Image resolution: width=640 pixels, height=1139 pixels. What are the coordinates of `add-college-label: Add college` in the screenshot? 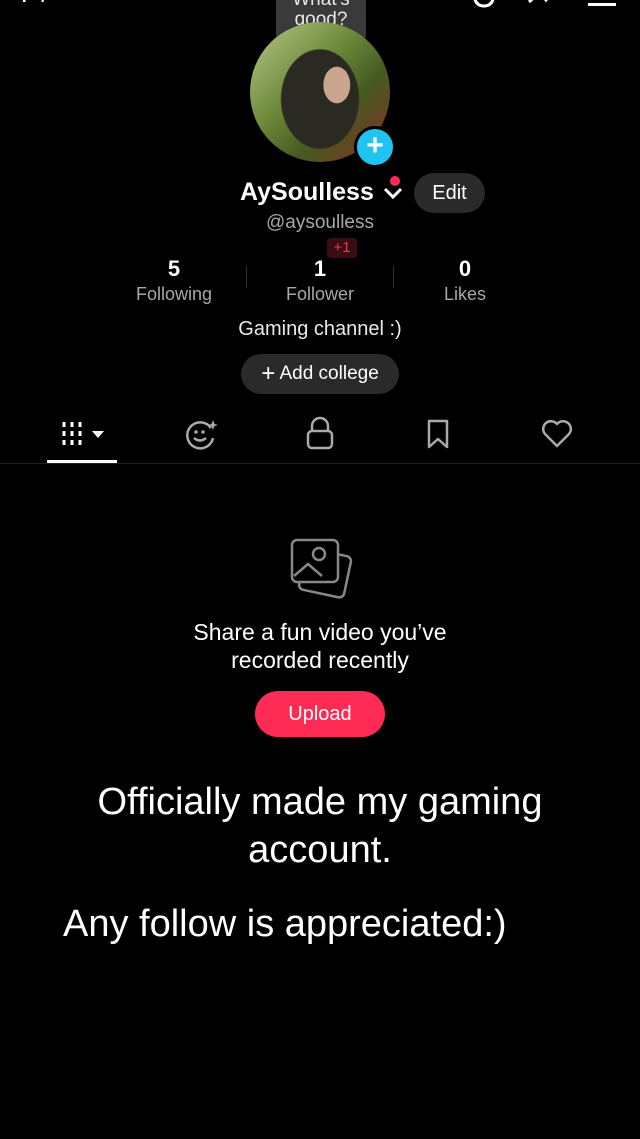 It's located at (329, 373).